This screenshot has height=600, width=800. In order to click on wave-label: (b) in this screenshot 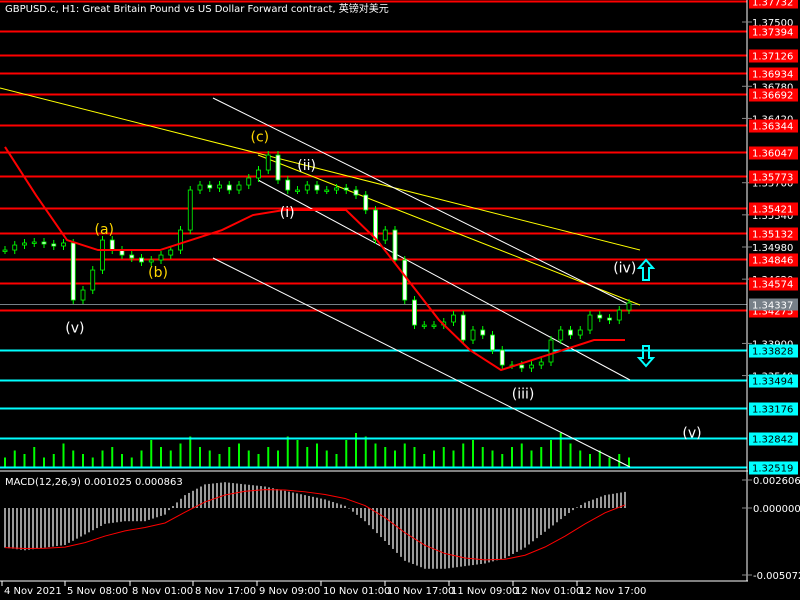, I will do `click(158, 273)`.